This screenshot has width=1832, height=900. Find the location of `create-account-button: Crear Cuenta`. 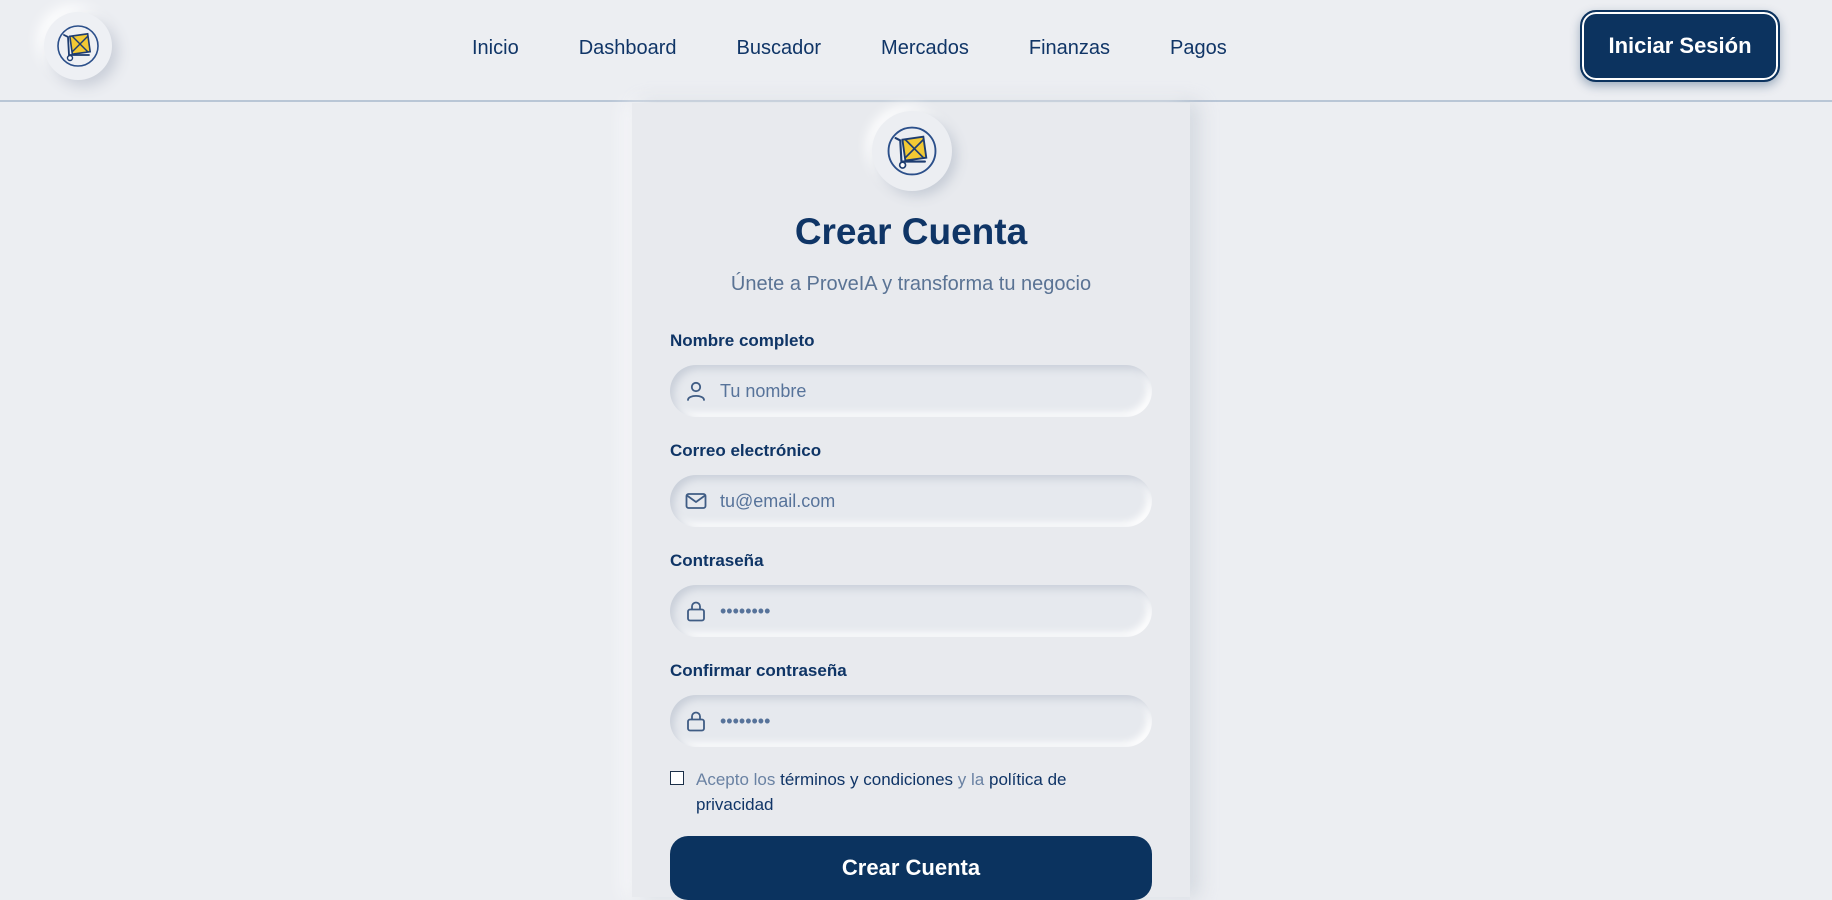

create-account-button: Crear Cuenta is located at coordinates (911, 868).